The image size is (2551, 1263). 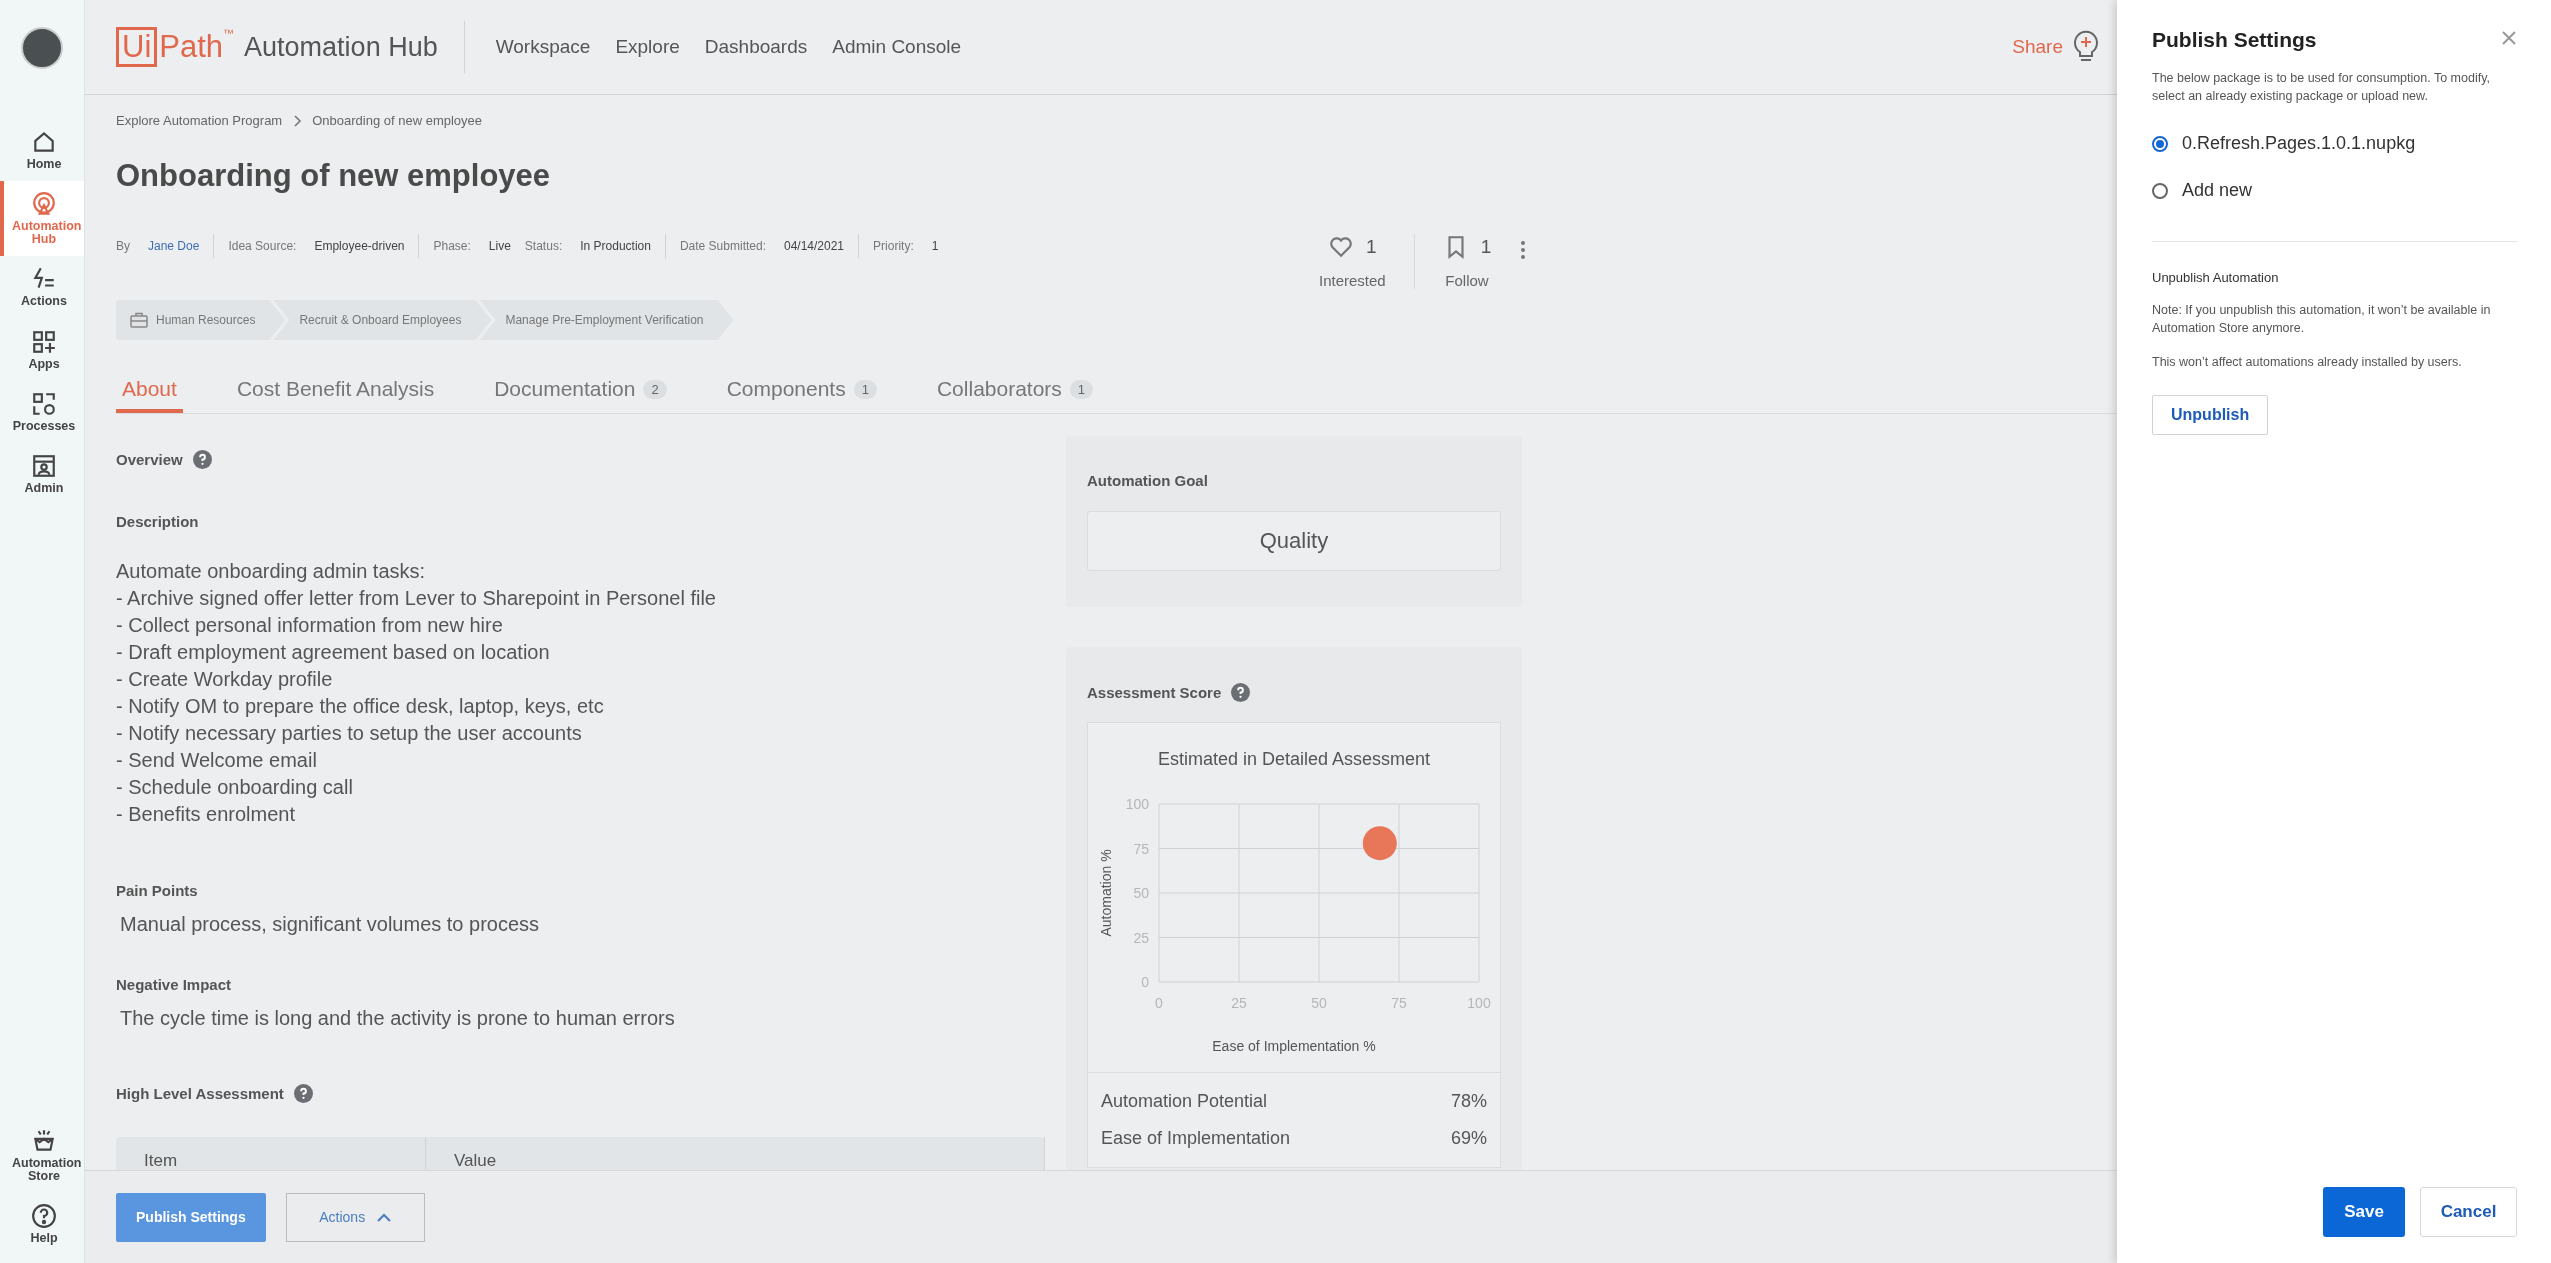 What do you see at coordinates (229, 33) in the screenshot?
I see `trademark: ™` at bounding box center [229, 33].